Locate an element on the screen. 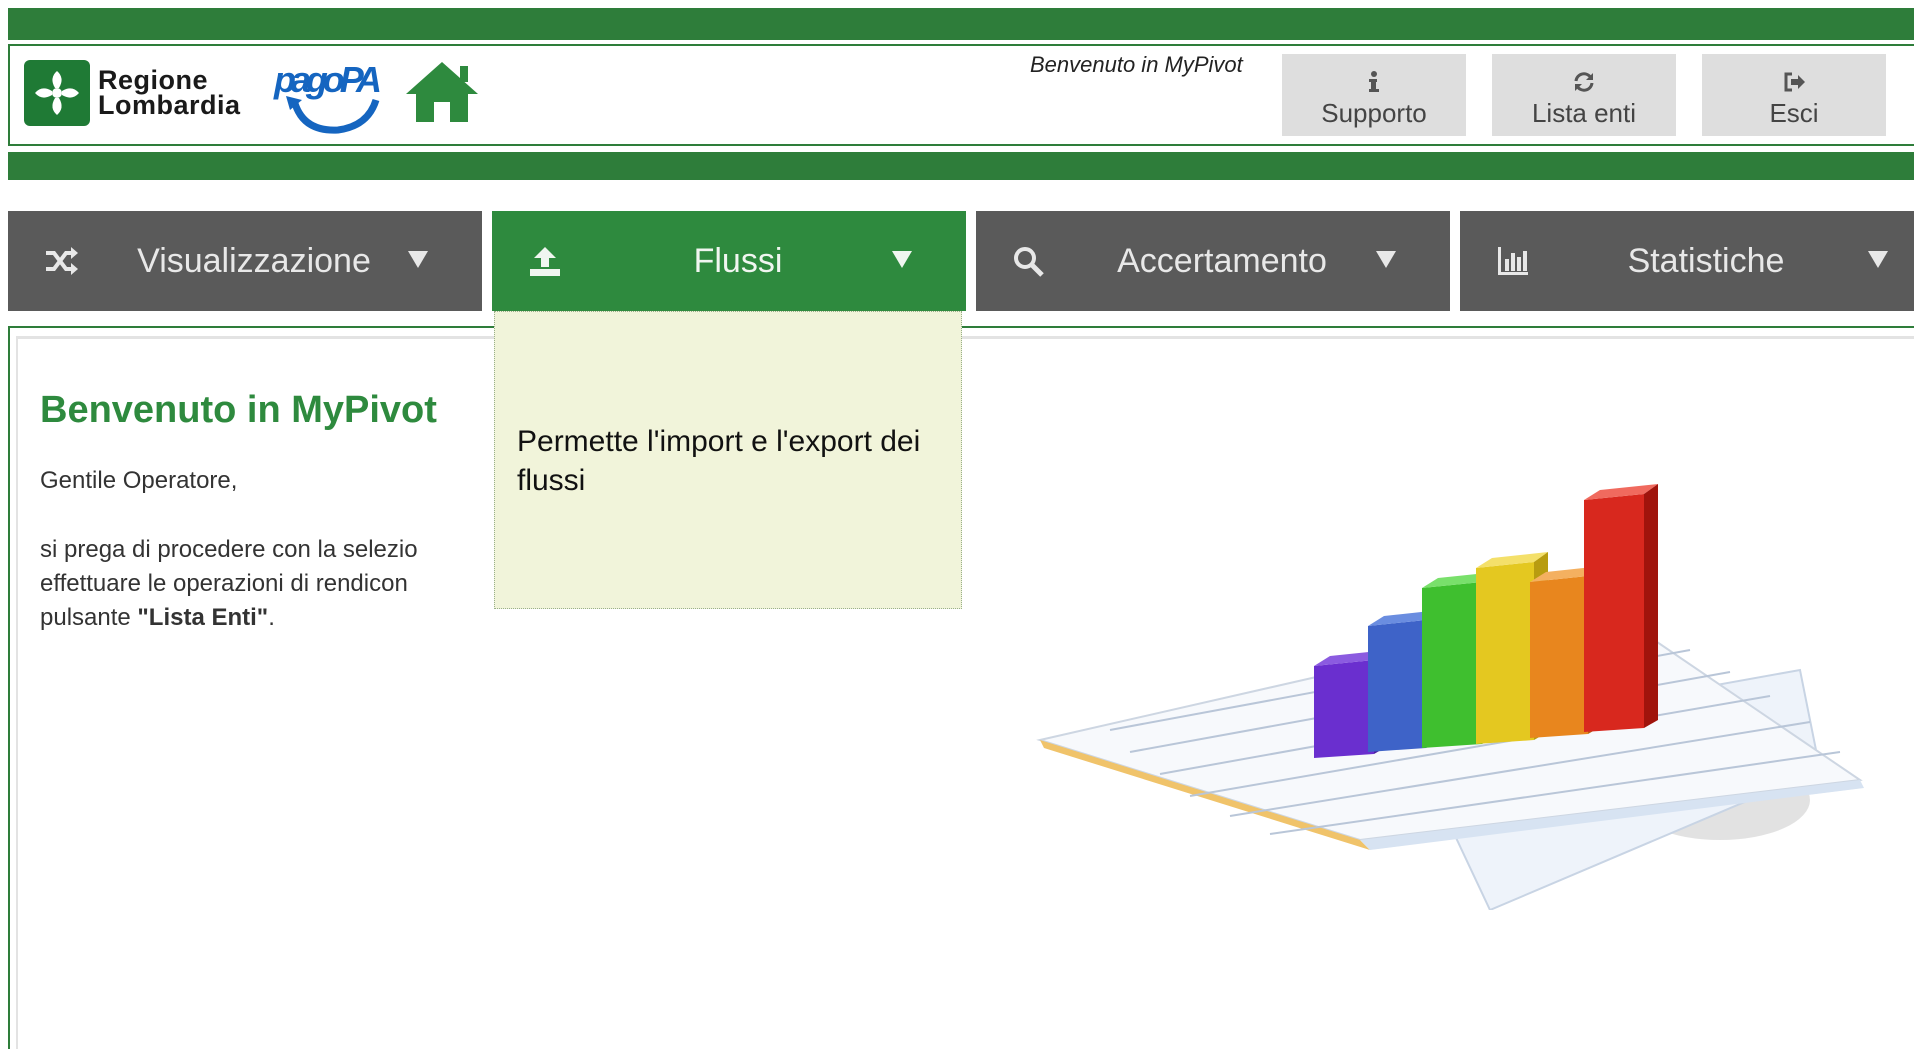  esci-button: Esci is located at coordinates (1794, 95).